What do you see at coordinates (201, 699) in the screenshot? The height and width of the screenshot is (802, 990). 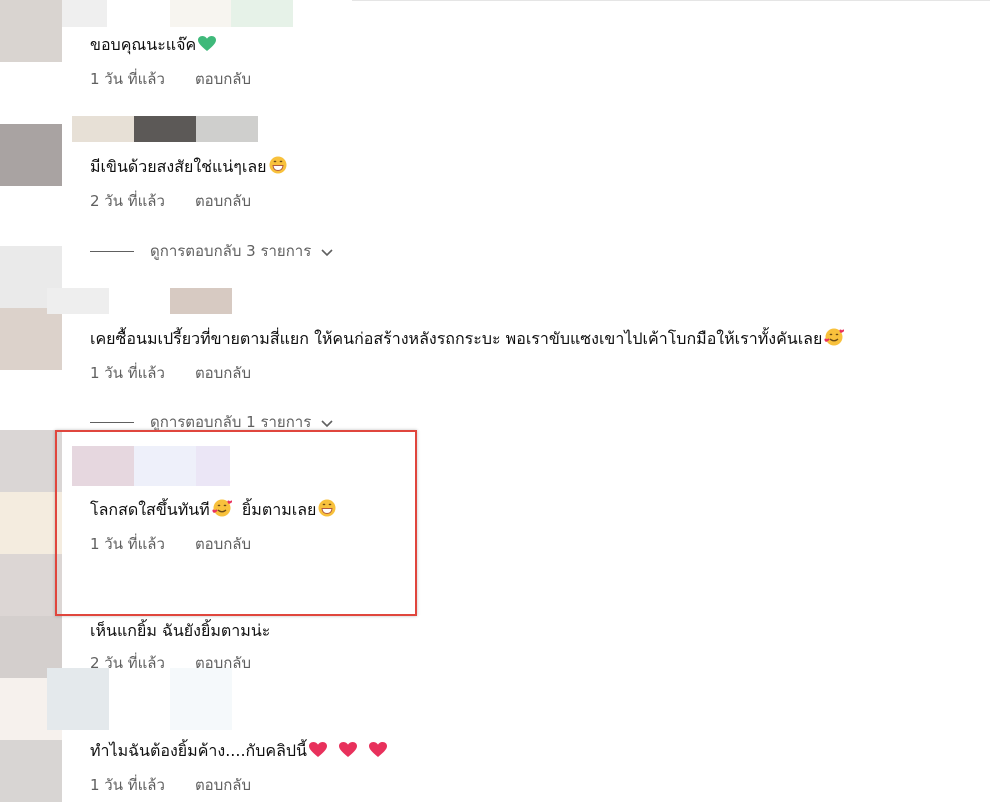 I see `blurred-name-6b` at bounding box center [201, 699].